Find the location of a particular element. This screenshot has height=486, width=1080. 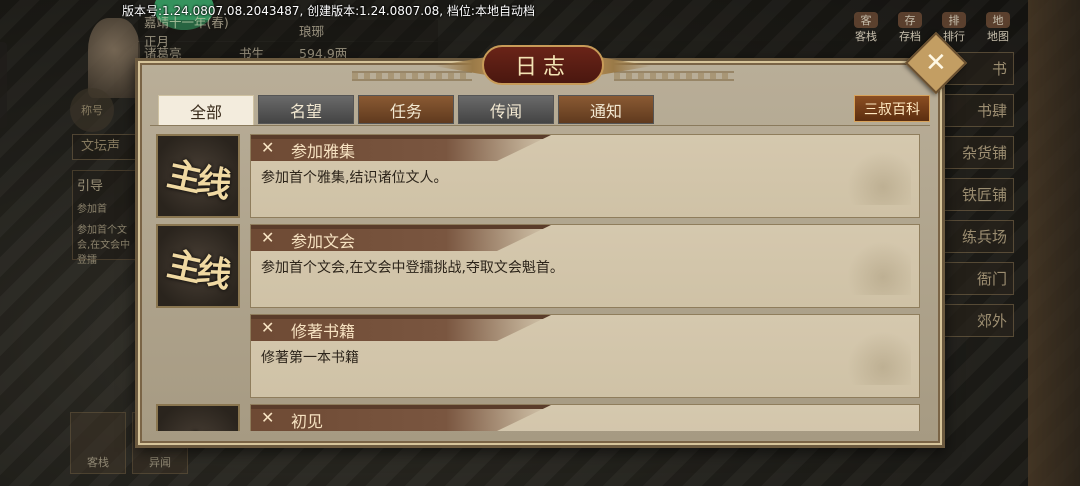

log-entry: ✕ 修著书籍 修著第一本书籍 is located at coordinates (535, 354).